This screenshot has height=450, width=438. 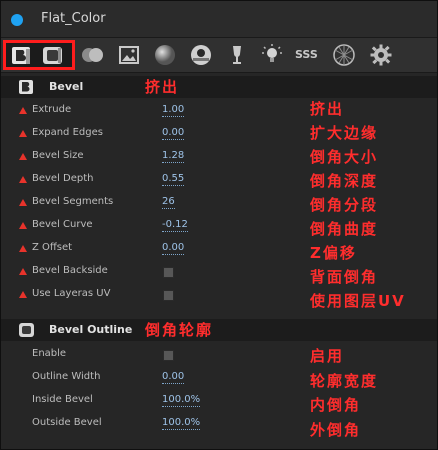 I want to click on spheres-icon, so click(x=93, y=55).